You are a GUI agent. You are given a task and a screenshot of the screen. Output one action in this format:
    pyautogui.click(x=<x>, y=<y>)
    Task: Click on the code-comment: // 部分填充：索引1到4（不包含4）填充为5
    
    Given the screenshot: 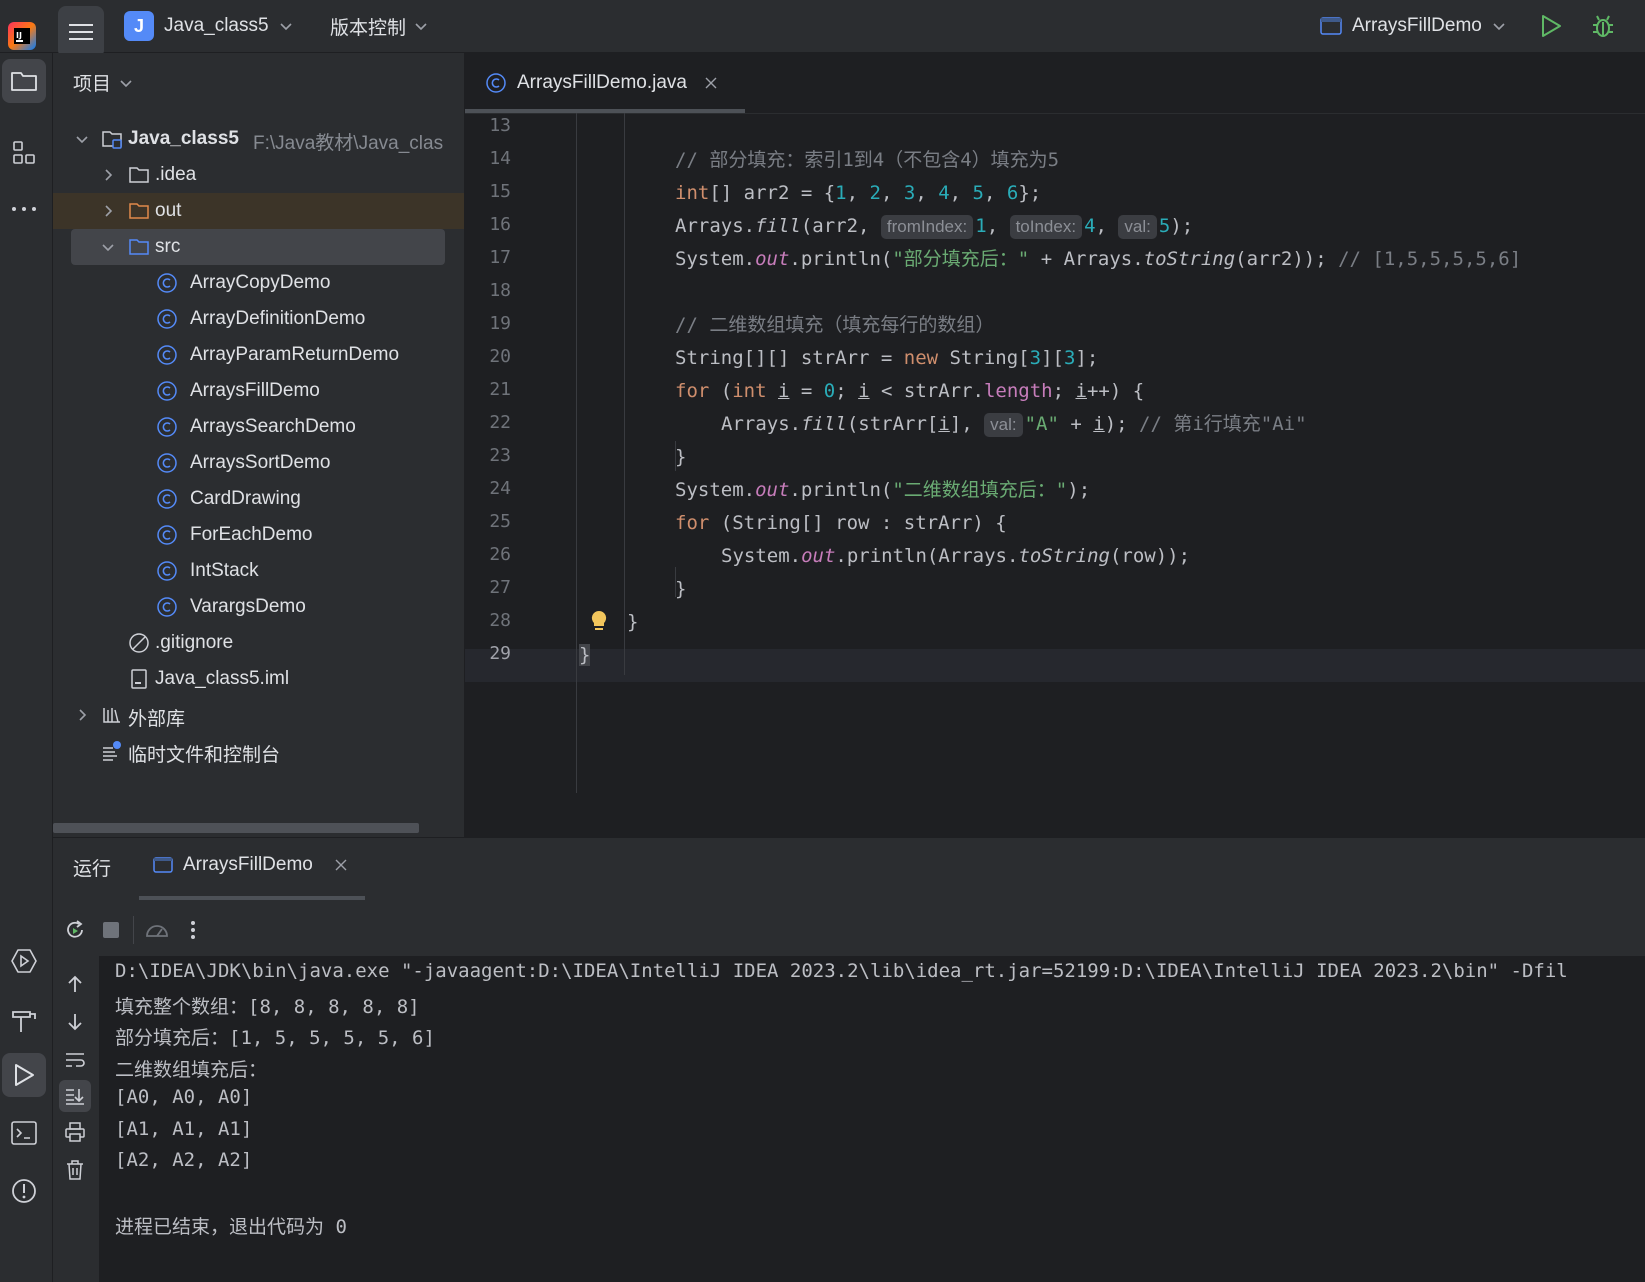 What is the action you would take?
    pyautogui.click(x=867, y=160)
    